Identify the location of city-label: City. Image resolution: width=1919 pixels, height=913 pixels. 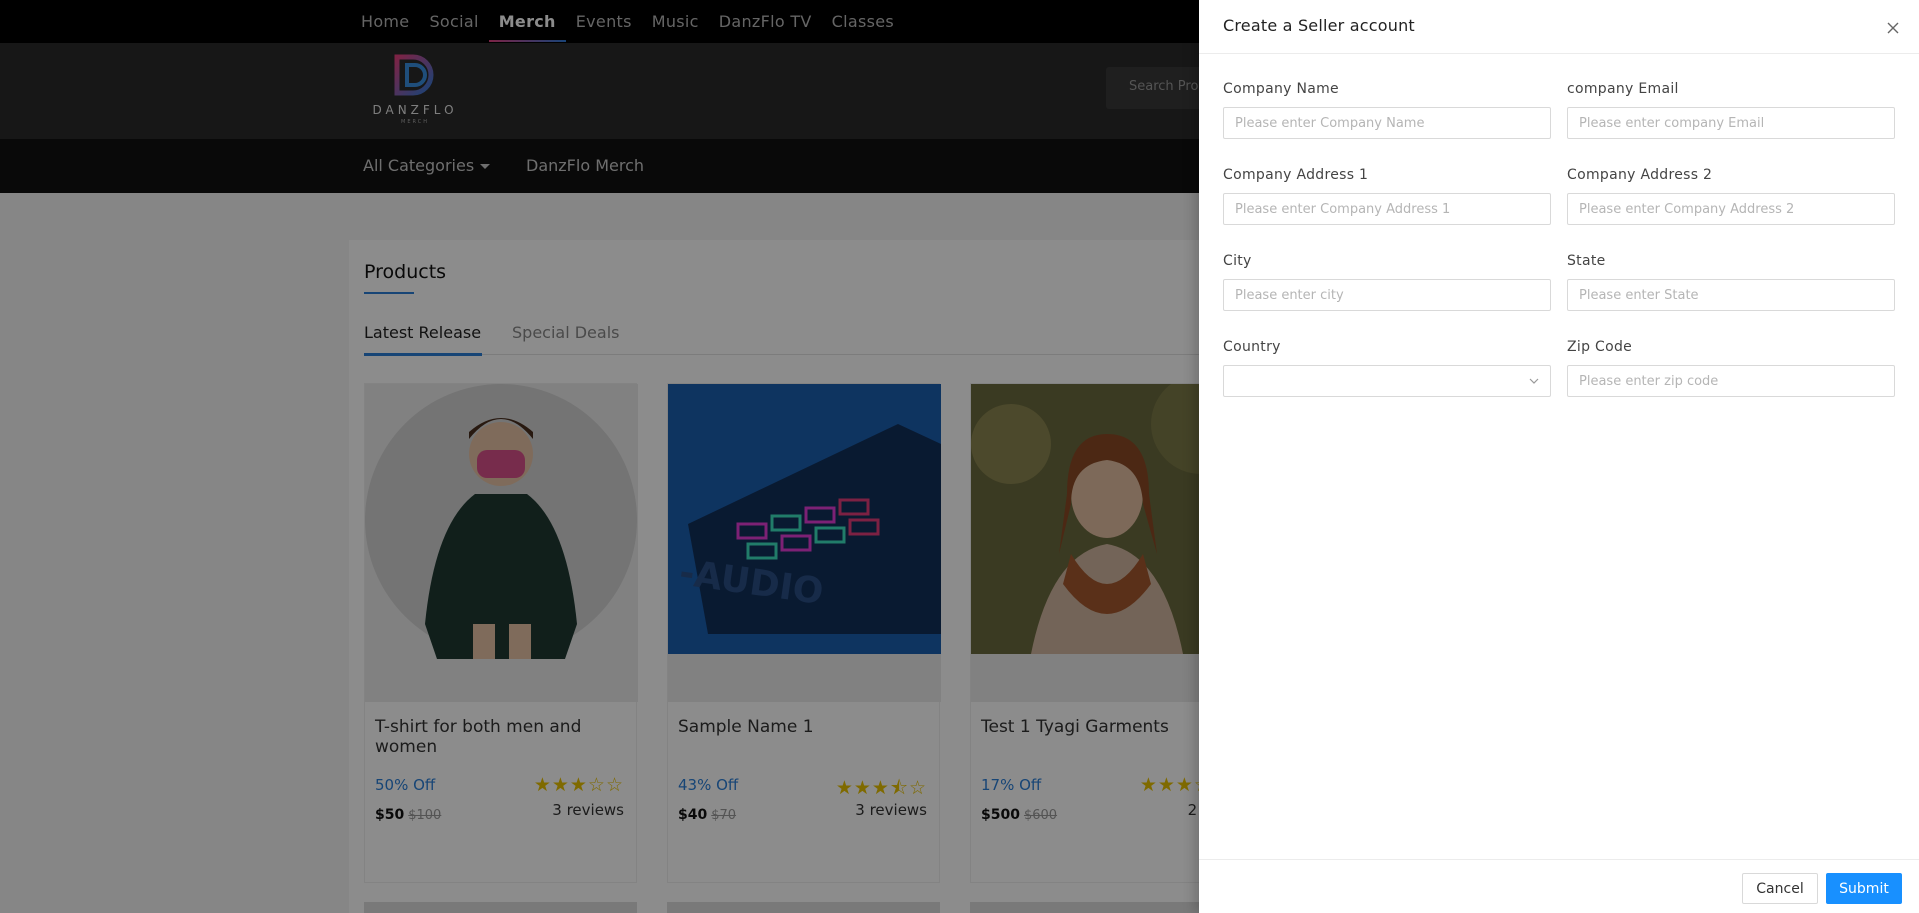
(1237, 261).